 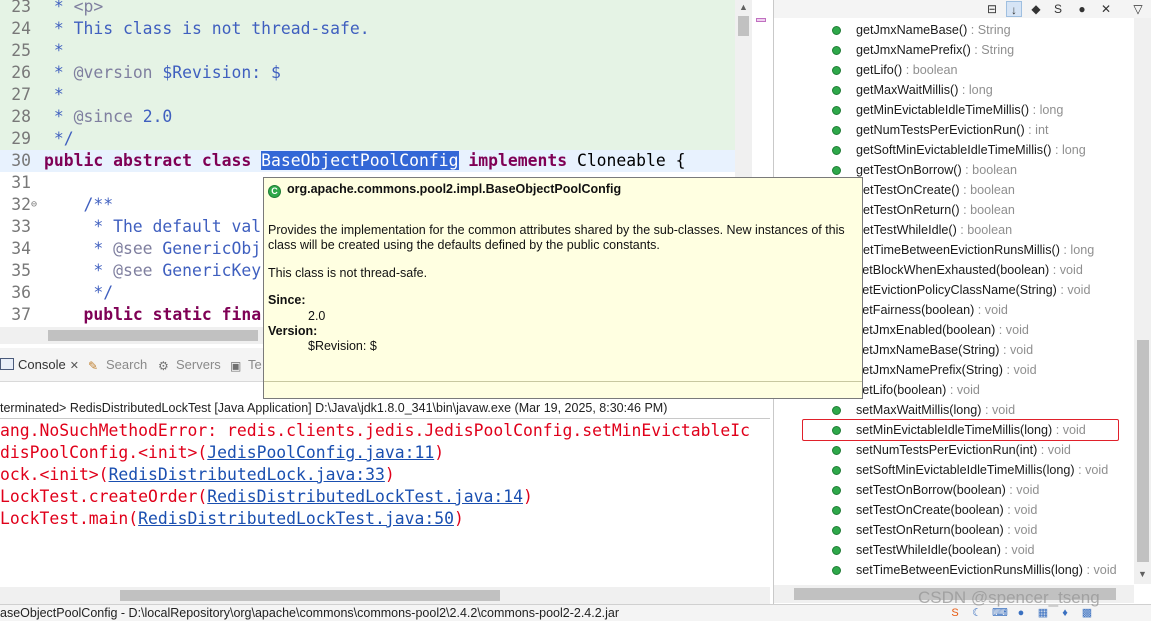 I want to click on outline-method-item: getJmxNamePrefix() : String, so click(x=955, y=50).